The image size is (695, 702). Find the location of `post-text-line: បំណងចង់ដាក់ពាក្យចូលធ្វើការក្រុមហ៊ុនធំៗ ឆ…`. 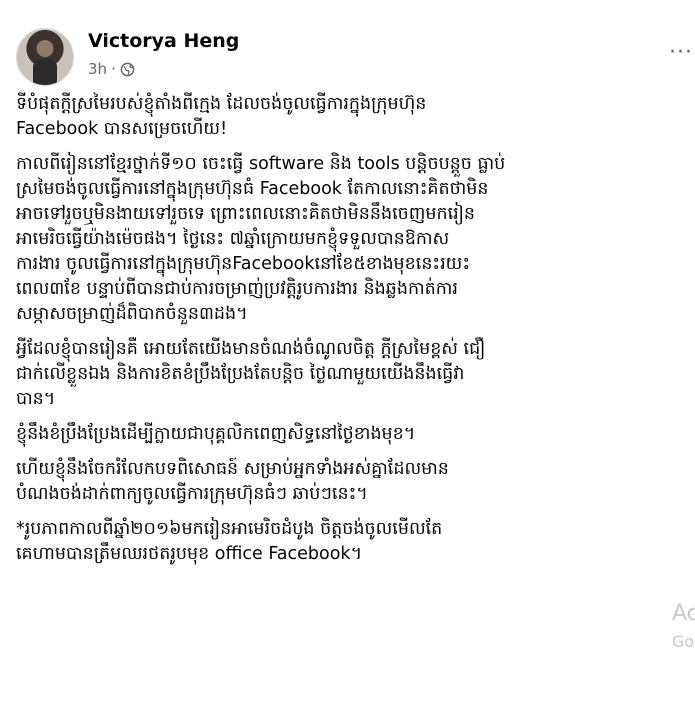

post-text-line: បំណងចង់ដាក់ពាក្យចូលធ្វើការក្រុមហ៊ុនធំៗ ឆ… is located at coordinates (192, 494).